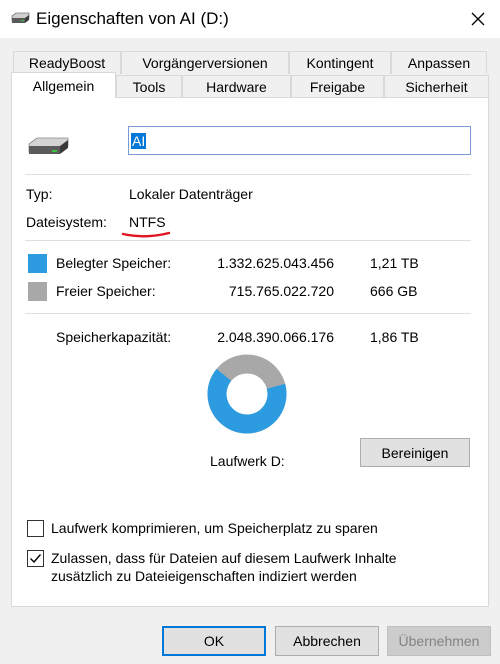 Image resolution: width=500 pixels, height=664 pixels. I want to click on close-button, so click(477, 19).